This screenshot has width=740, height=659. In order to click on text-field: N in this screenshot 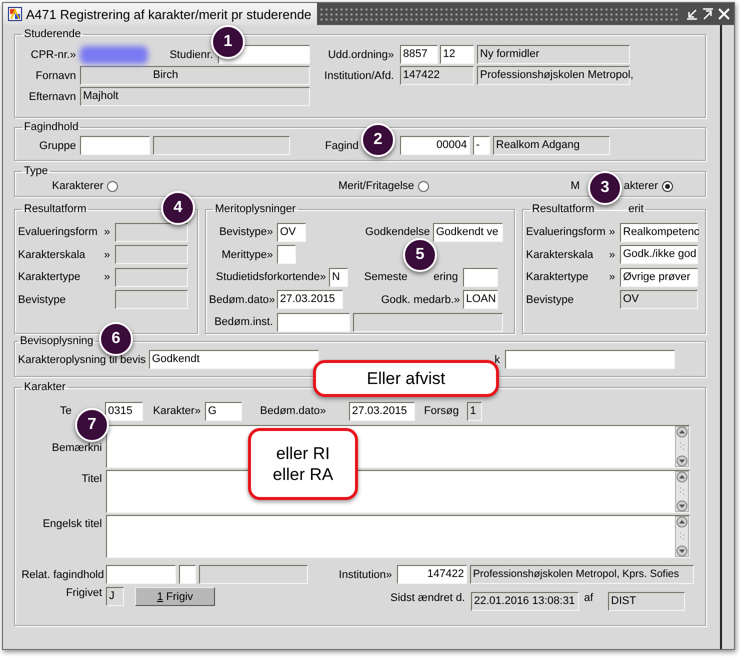, I will do `click(338, 277)`.